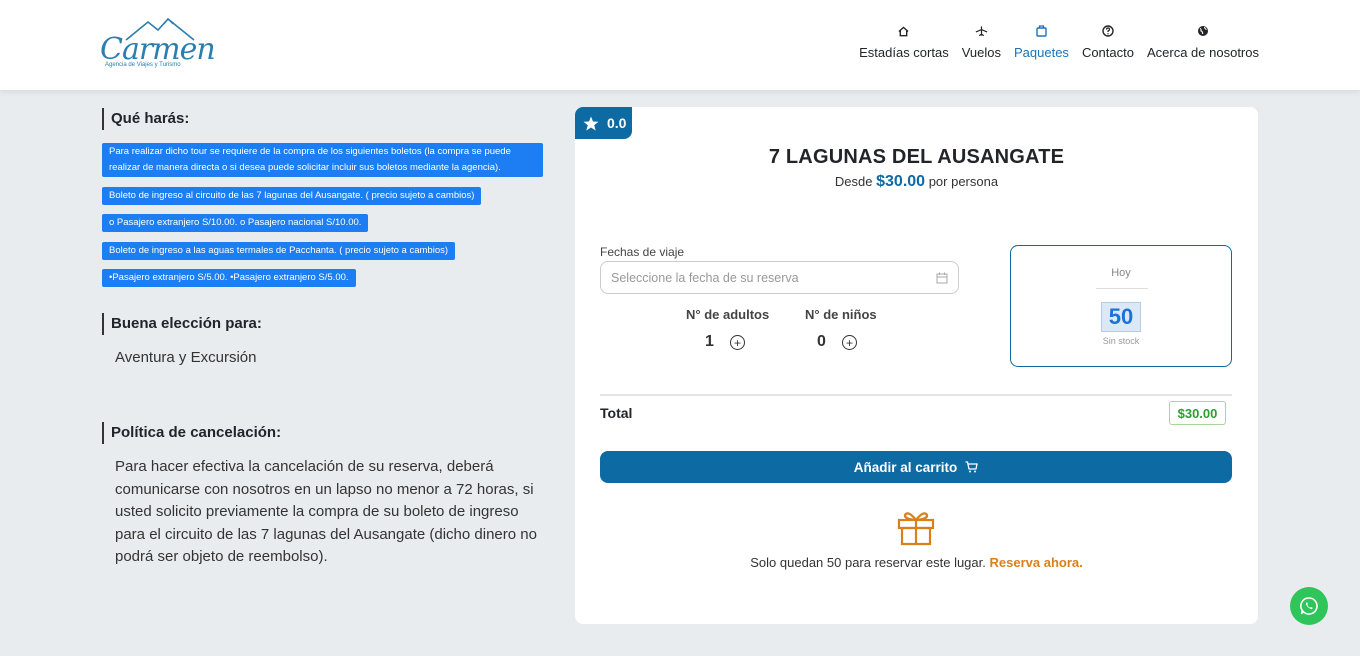 The width and height of the screenshot is (1360, 656). I want to click on price-amount: $30.00, so click(901, 181).